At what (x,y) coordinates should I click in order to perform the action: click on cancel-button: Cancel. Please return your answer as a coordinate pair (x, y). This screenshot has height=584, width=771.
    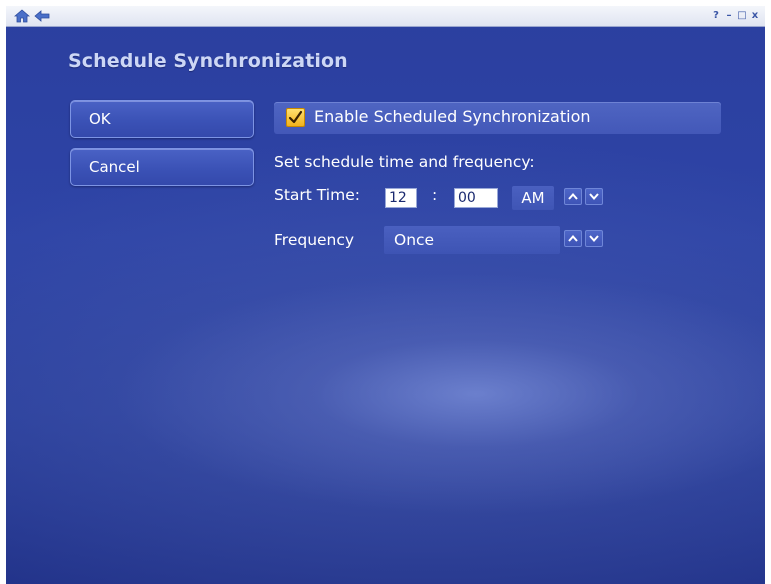
    Looking at the image, I should click on (162, 167).